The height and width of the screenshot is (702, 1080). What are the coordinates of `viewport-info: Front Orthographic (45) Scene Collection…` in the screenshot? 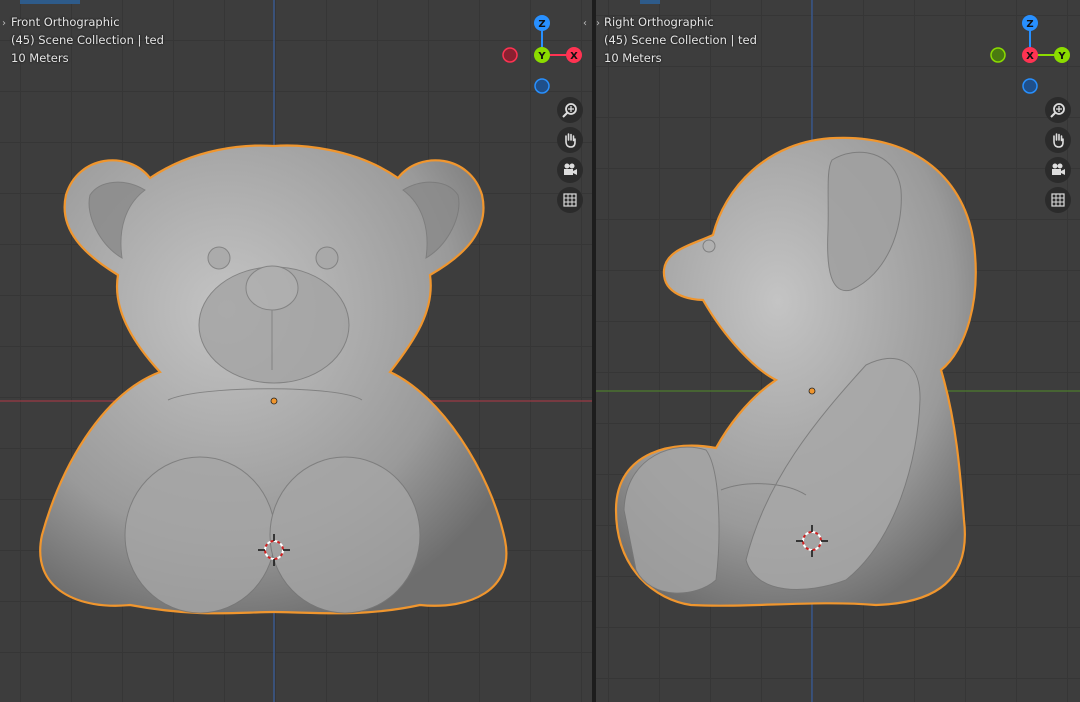 It's located at (87, 40).